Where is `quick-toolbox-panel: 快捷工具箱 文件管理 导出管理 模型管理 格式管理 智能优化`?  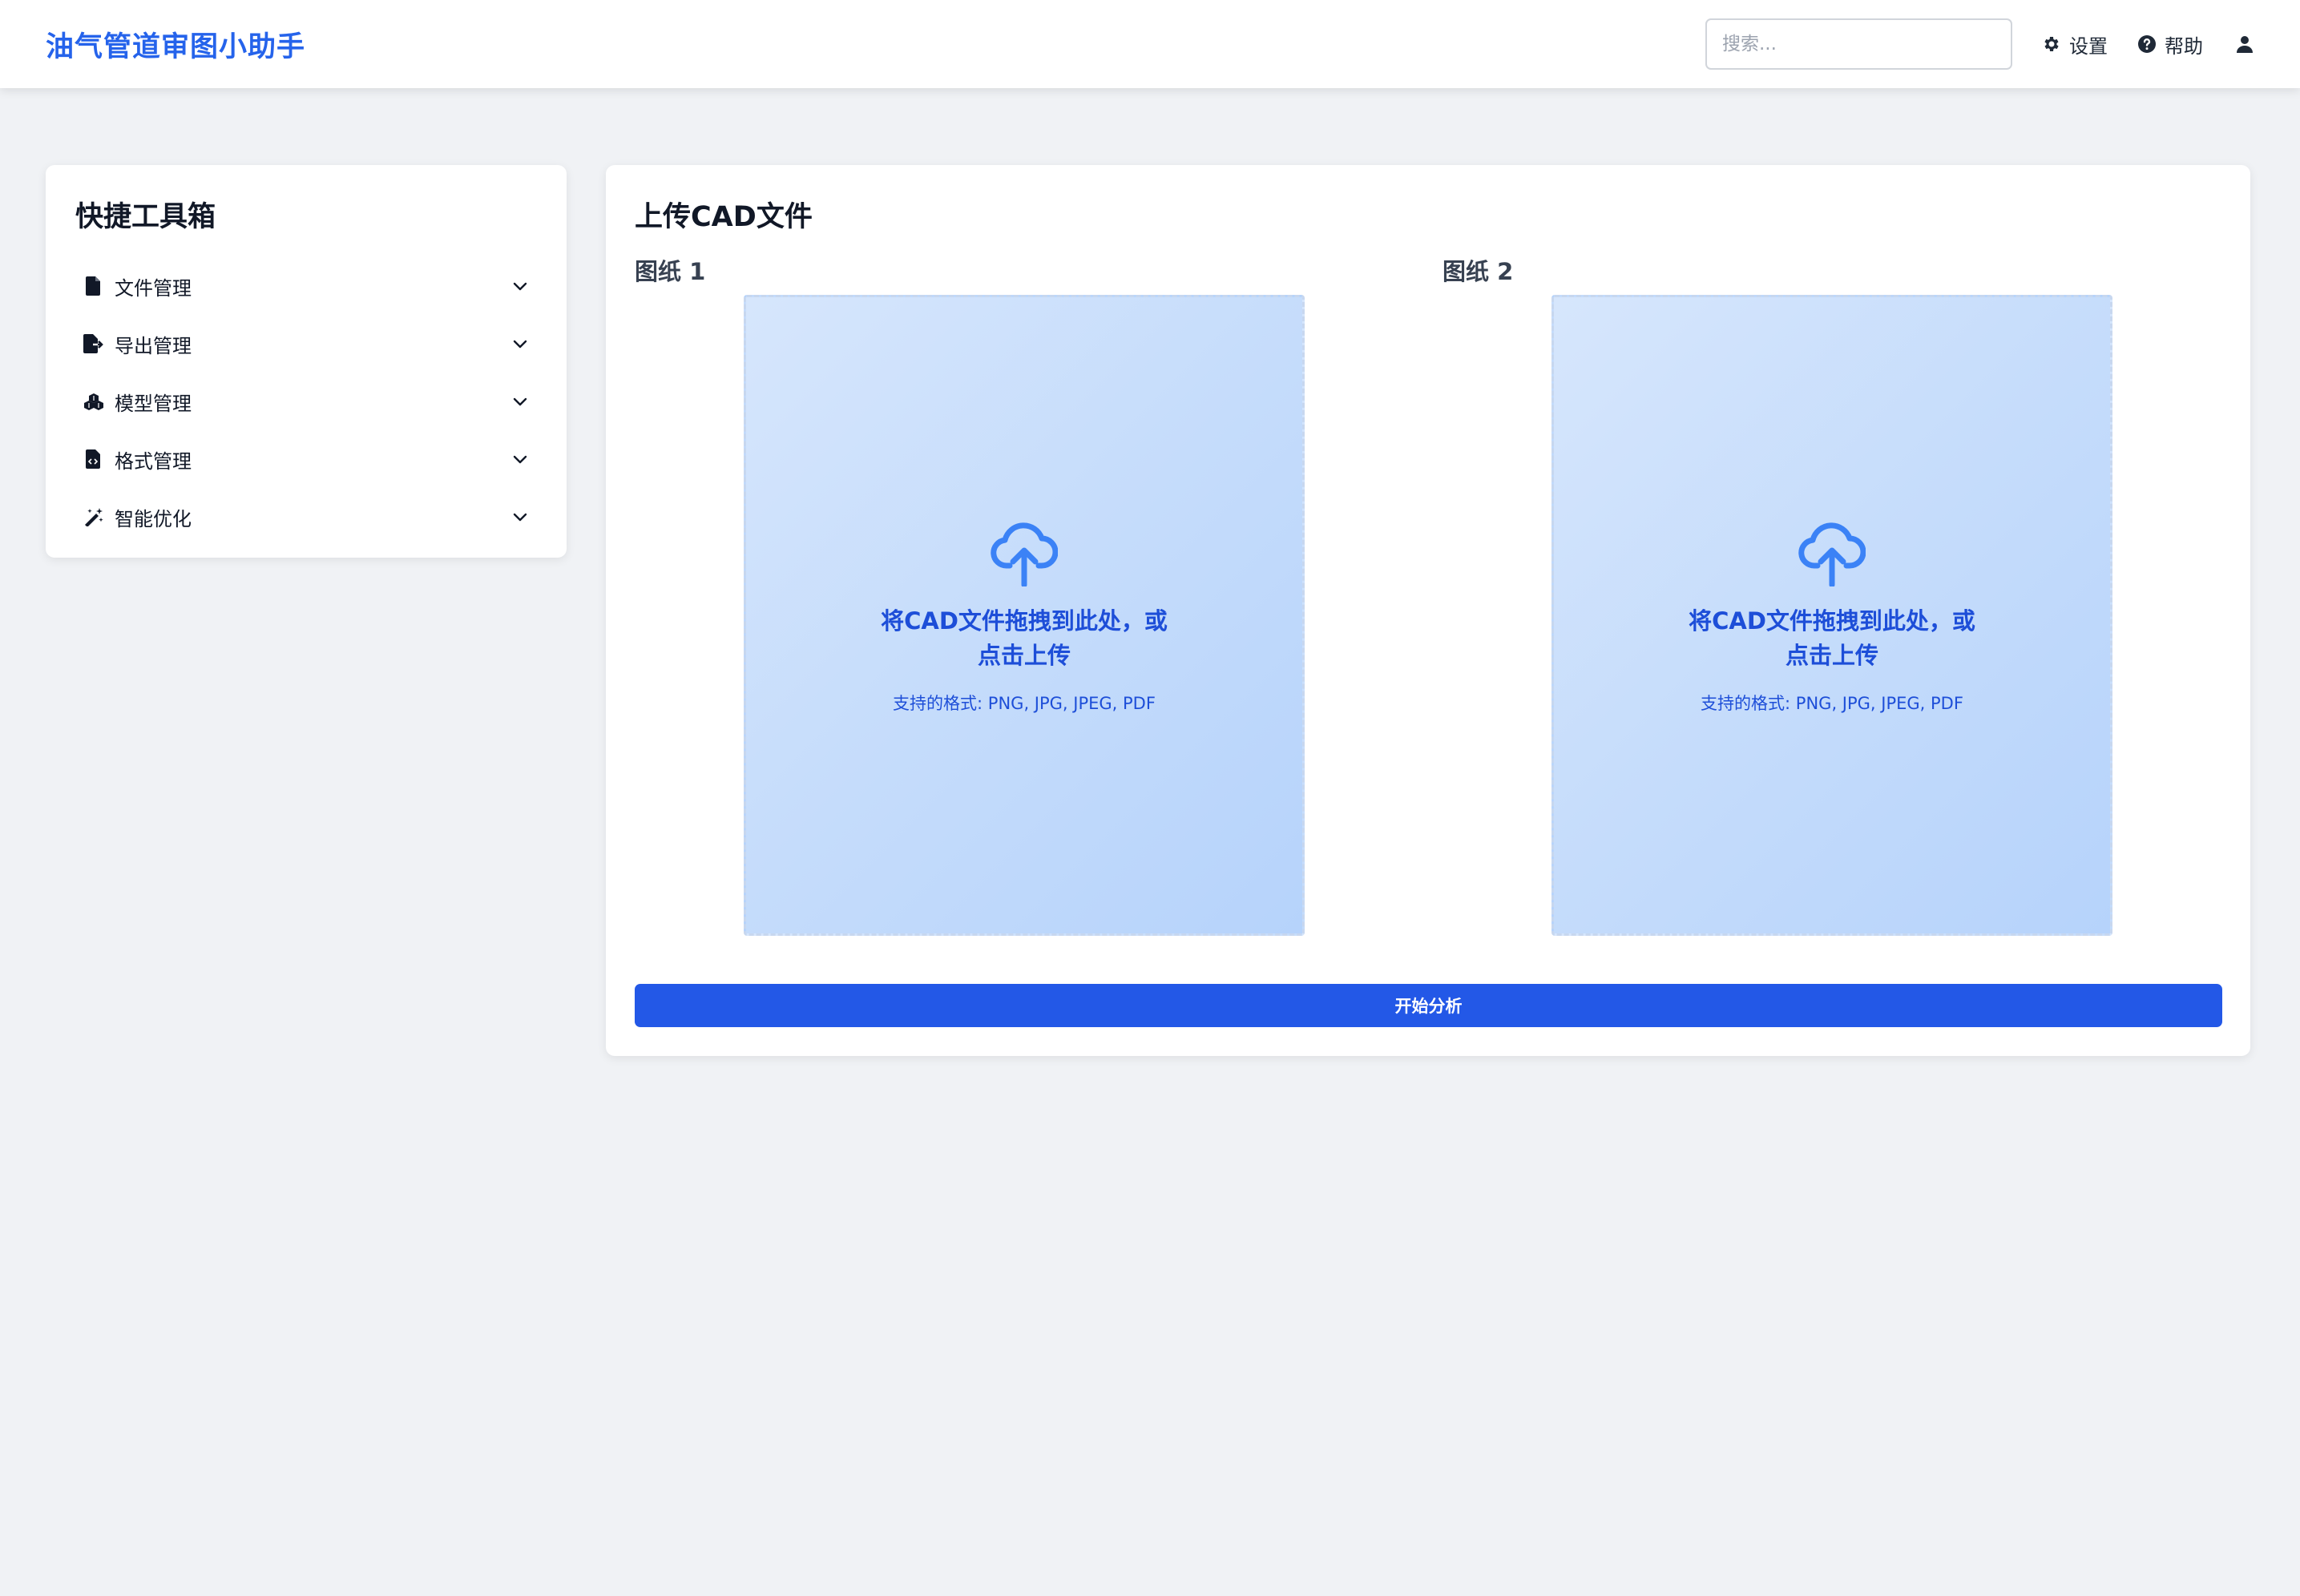 quick-toolbox-panel: 快捷工具箱 文件管理 导出管理 模型管理 格式管理 智能优化 is located at coordinates (306, 361).